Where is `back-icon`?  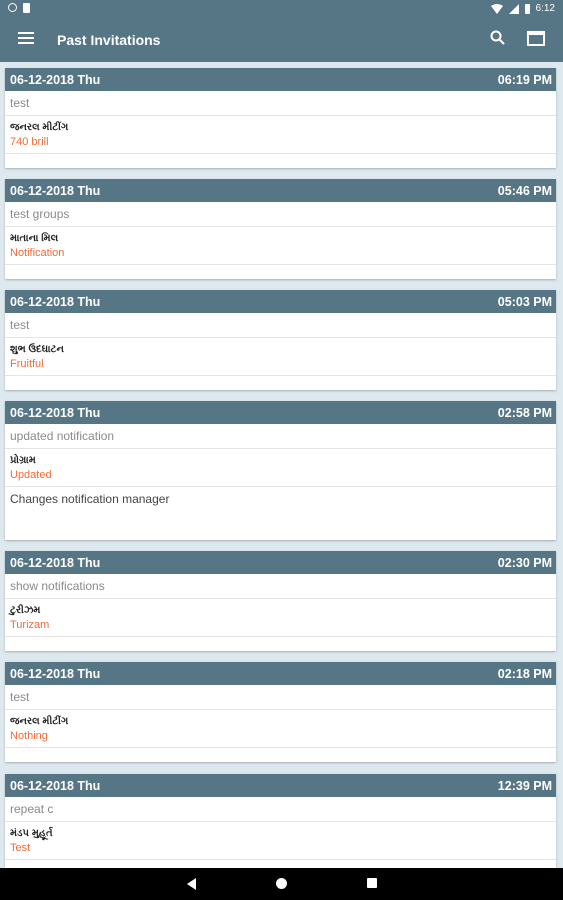
back-icon is located at coordinates (191, 884).